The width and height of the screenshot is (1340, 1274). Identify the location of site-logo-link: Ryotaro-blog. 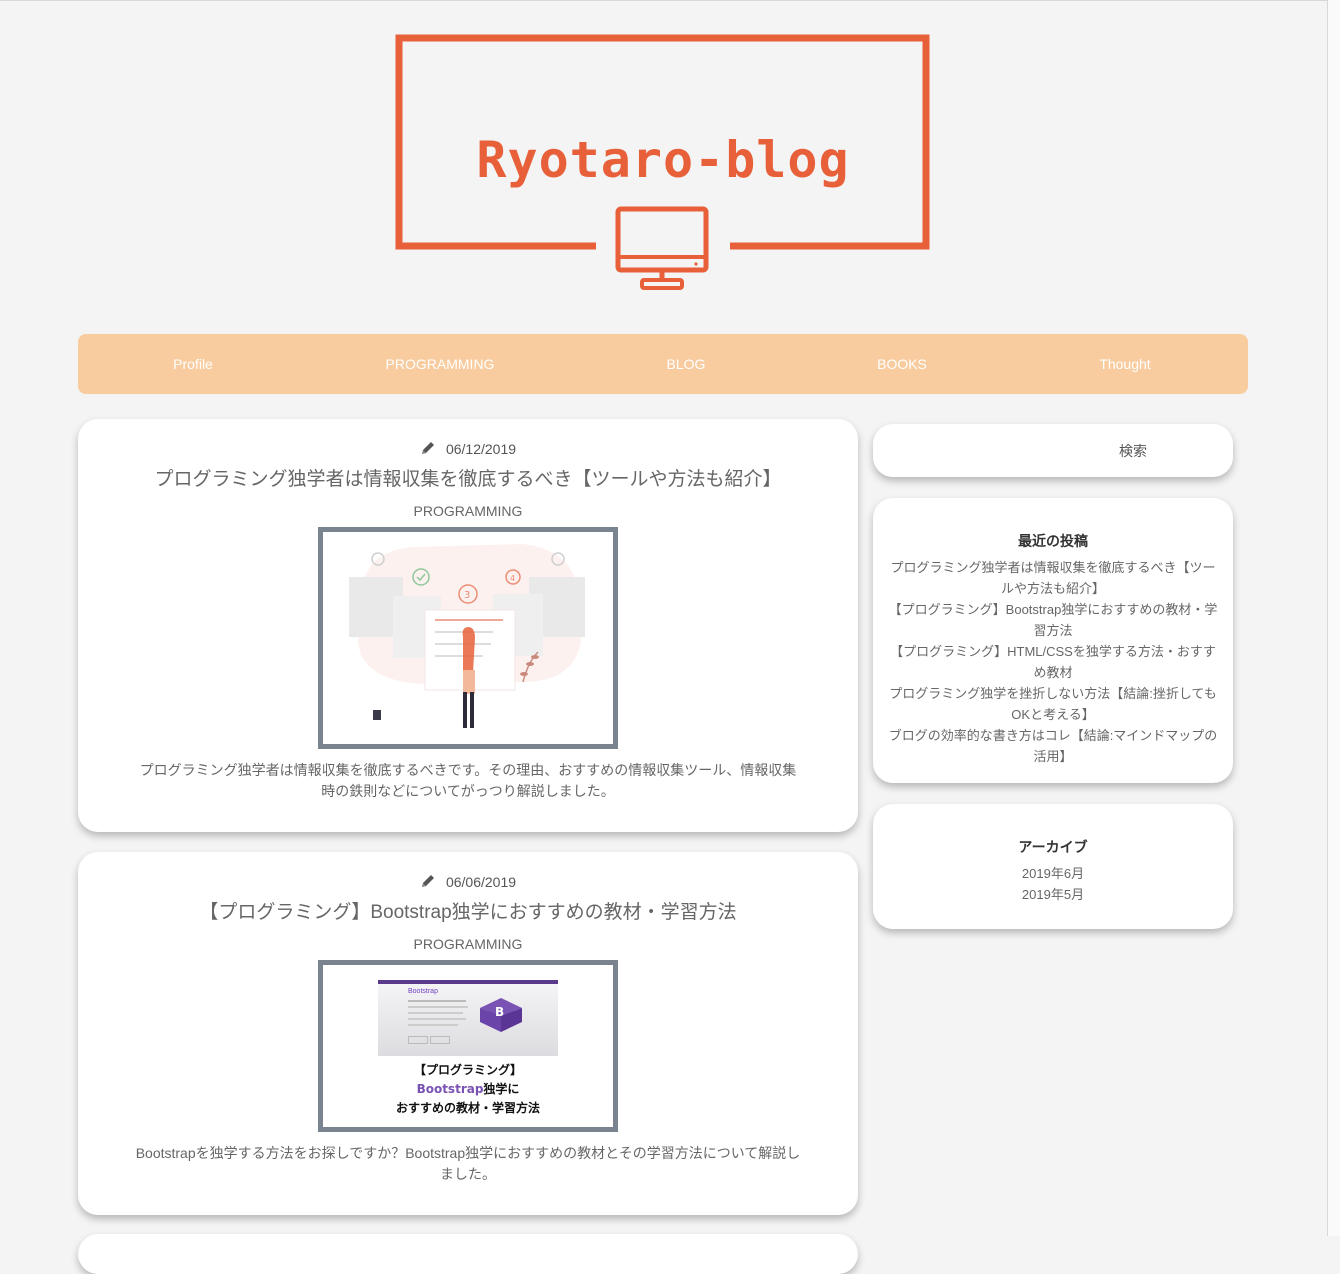
(663, 163).